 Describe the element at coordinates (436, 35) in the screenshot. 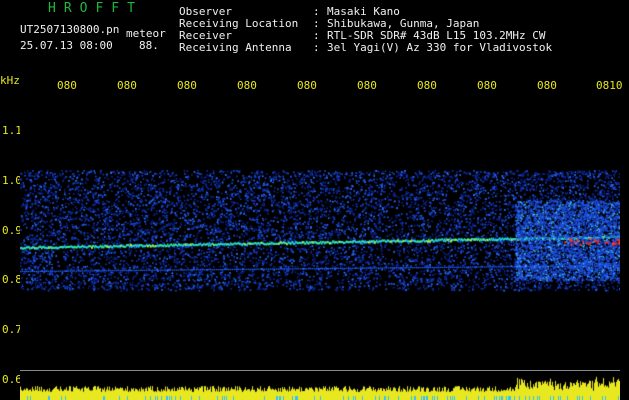

I see `receiver-value: RTL-SDR SDR# 43dB L15 103.2MHz CW` at that location.